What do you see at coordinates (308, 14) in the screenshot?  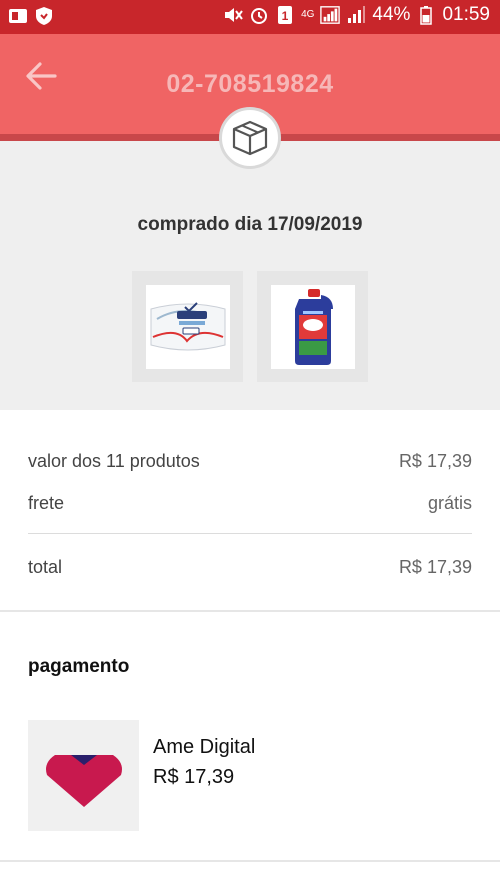 I see `network-type: 4G` at bounding box center [308, 14].